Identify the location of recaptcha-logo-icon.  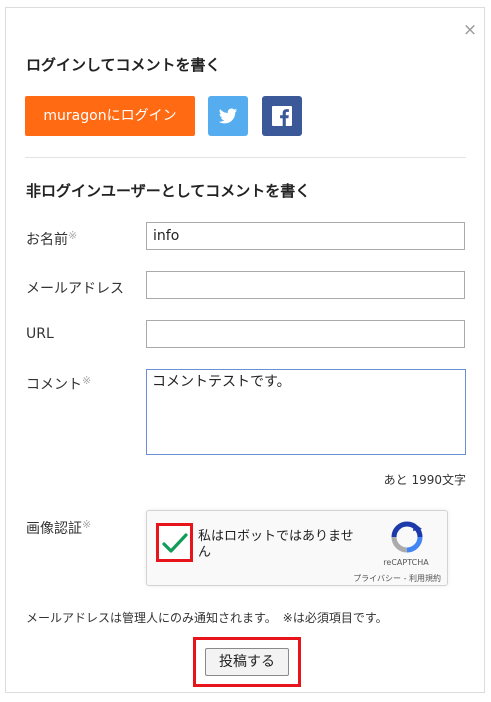
(407, 537).